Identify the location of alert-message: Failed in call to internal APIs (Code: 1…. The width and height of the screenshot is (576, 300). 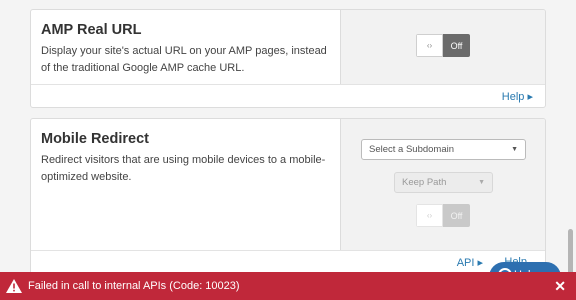
(134, 286).